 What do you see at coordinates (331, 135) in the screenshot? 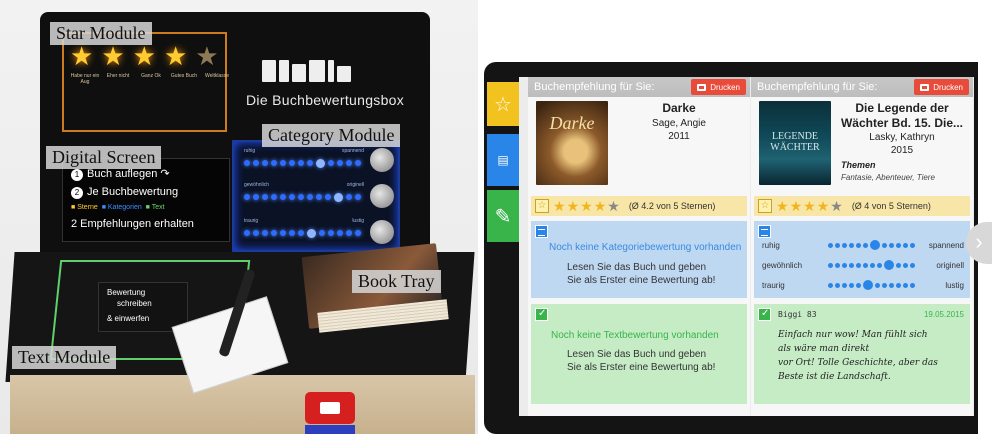
I see `label-category-module: Category Module` at bounding box center [331, 135].